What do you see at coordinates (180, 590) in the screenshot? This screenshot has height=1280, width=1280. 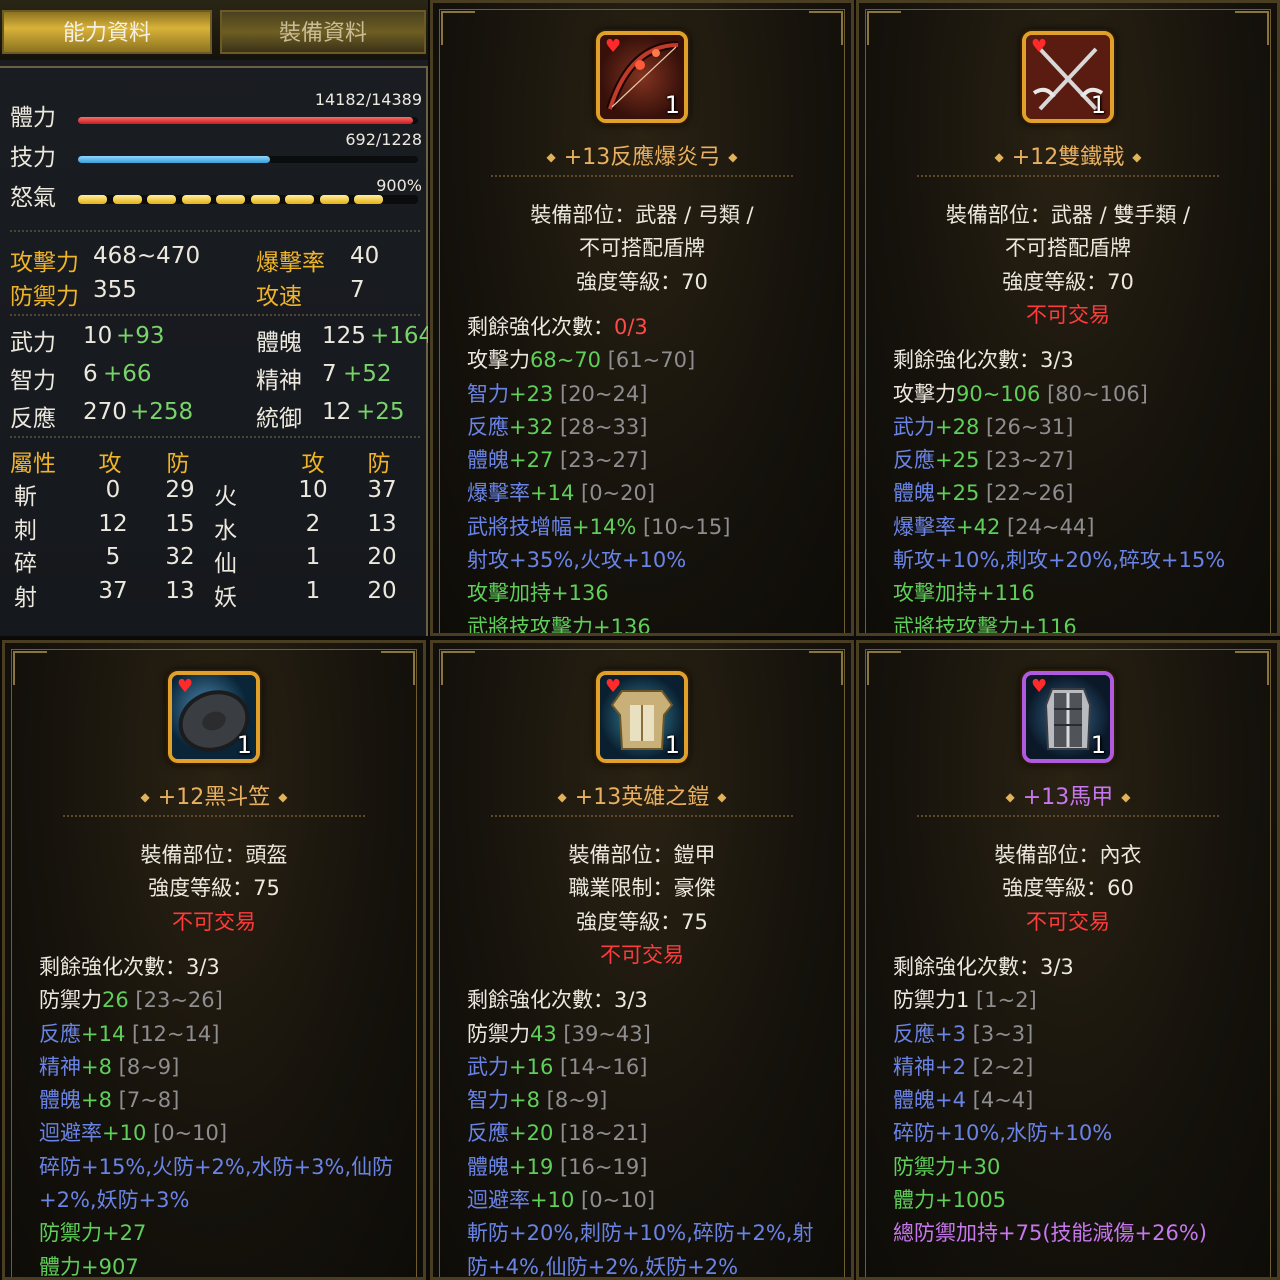 I see `element-def: 13` at bounding box center [180, 590].